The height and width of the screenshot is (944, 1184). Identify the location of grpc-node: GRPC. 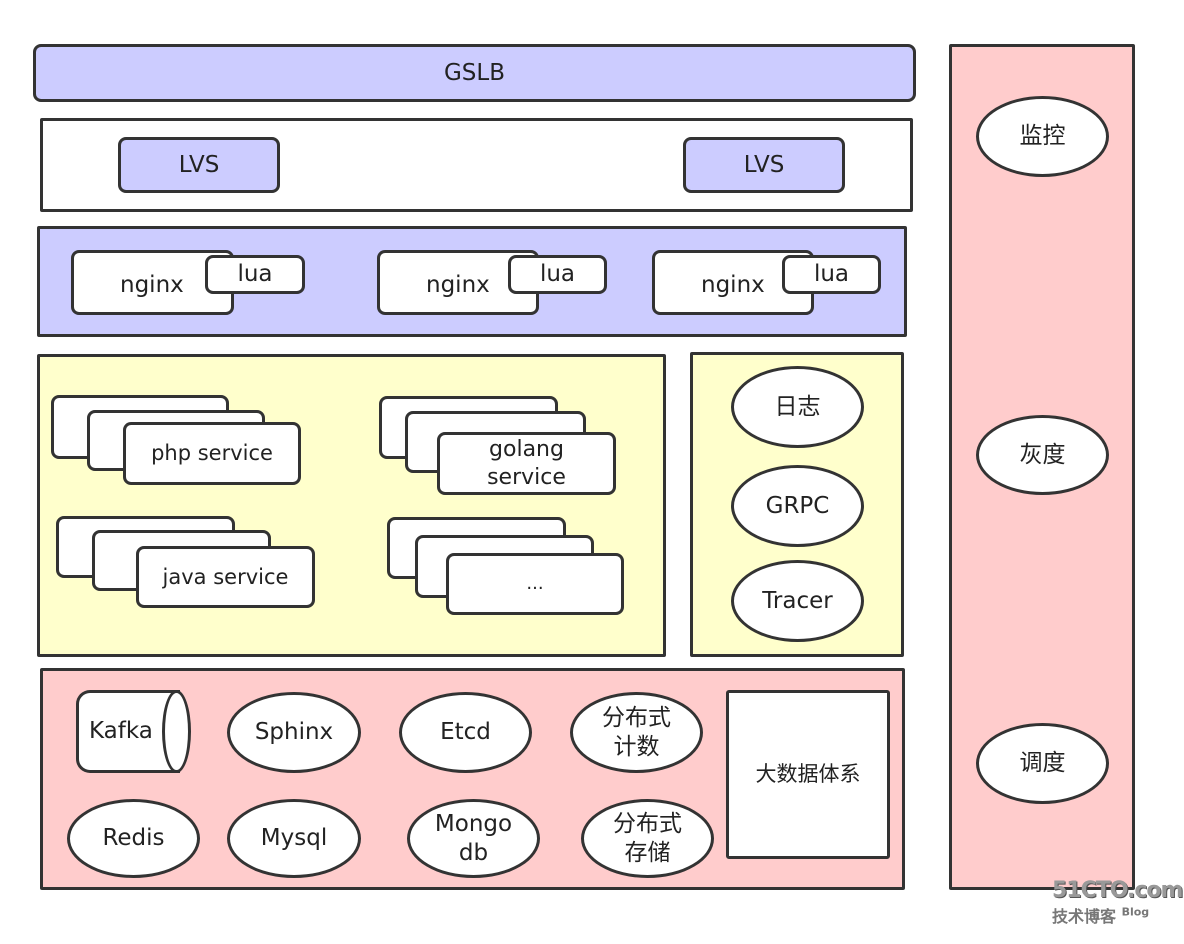
(797, 506).